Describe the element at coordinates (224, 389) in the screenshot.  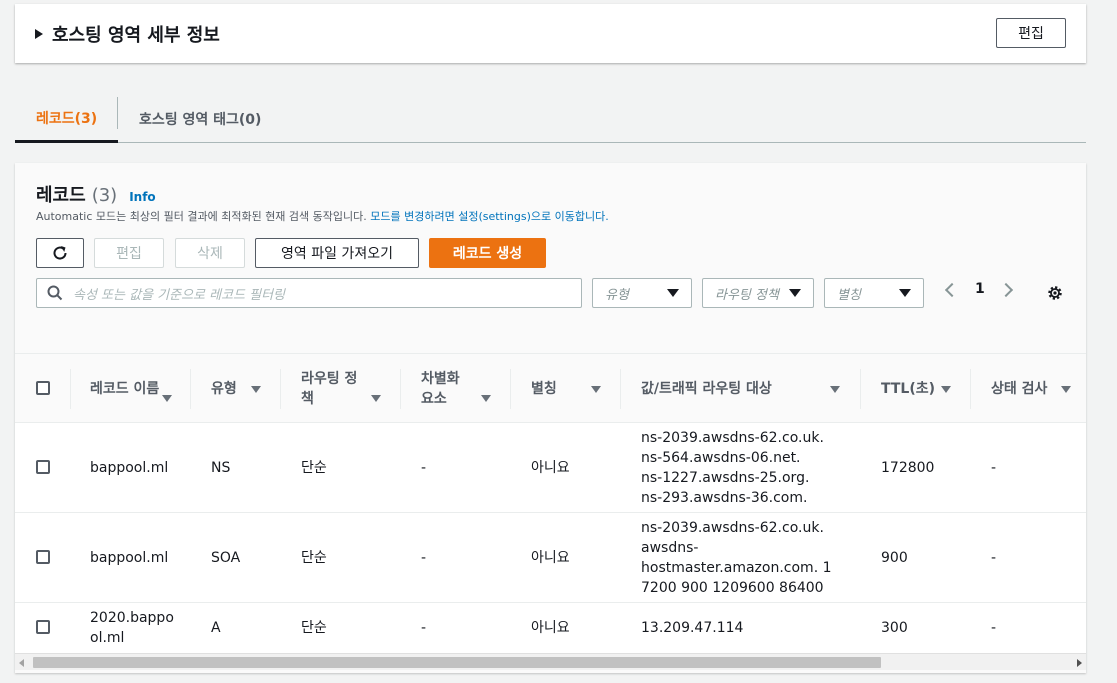
I see `column-label: 유형` at that location.